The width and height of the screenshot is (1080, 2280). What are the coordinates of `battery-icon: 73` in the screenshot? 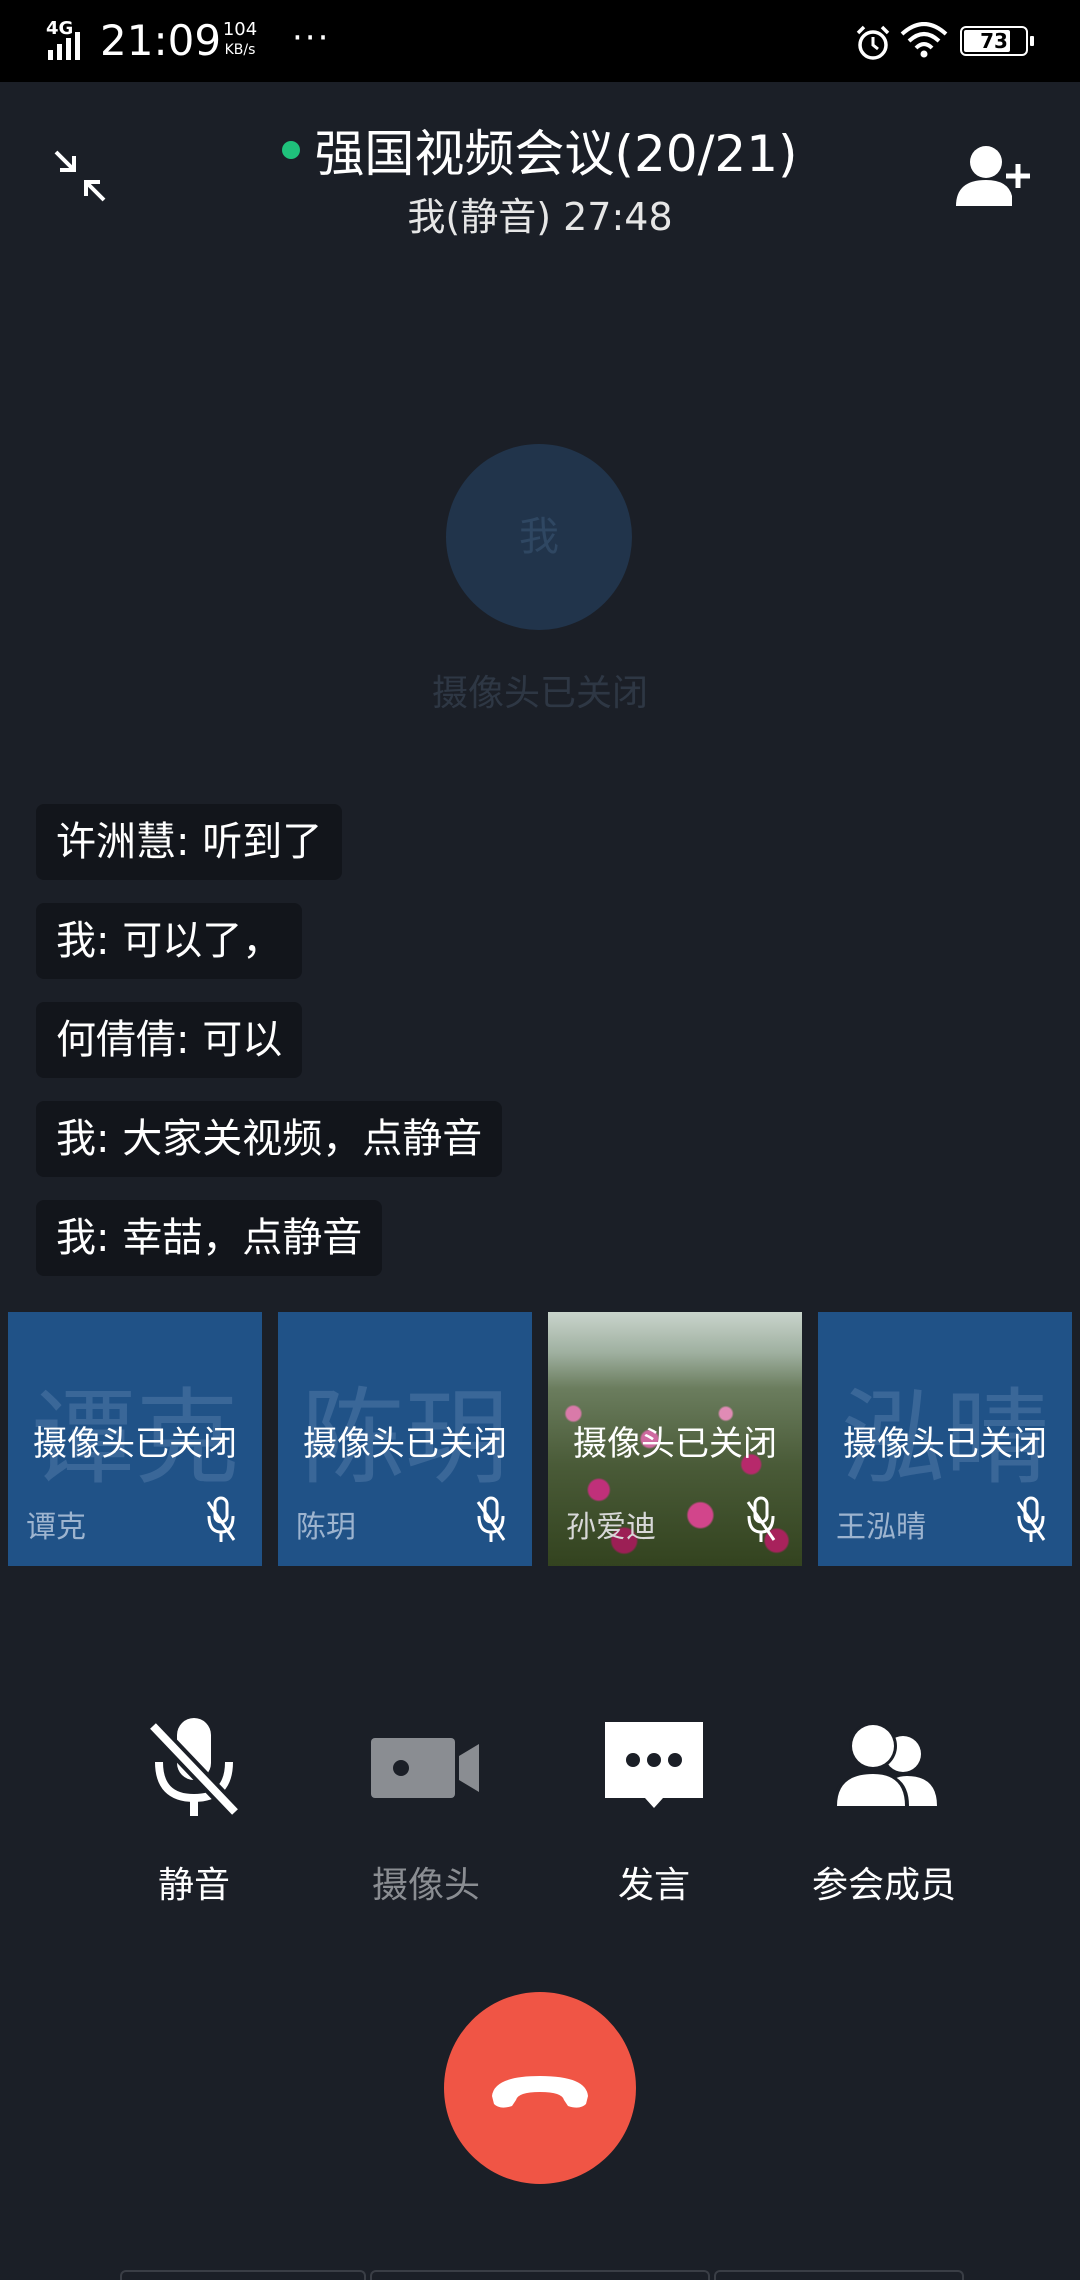 It's located at (997, 41).